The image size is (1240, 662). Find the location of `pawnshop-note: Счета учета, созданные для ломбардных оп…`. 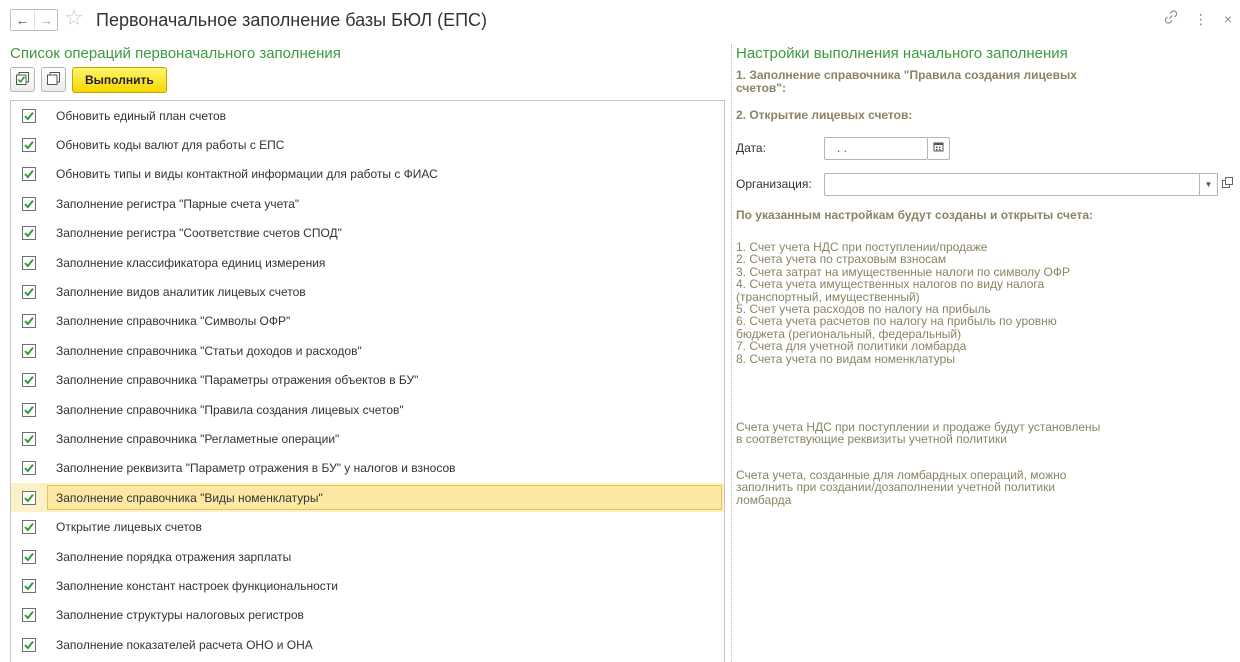

pawnshop-note: Счета учета, созданные для ломбардных оп… is located at coordinates (986, 488).